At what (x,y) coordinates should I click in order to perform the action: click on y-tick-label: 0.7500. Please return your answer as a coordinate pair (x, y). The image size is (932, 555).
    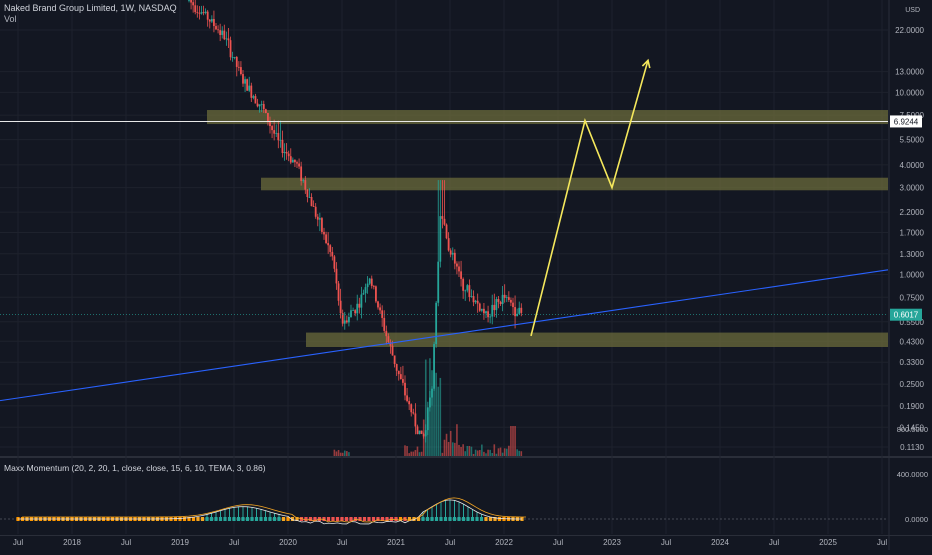
    Looking at the image, I should click on (912, 297).